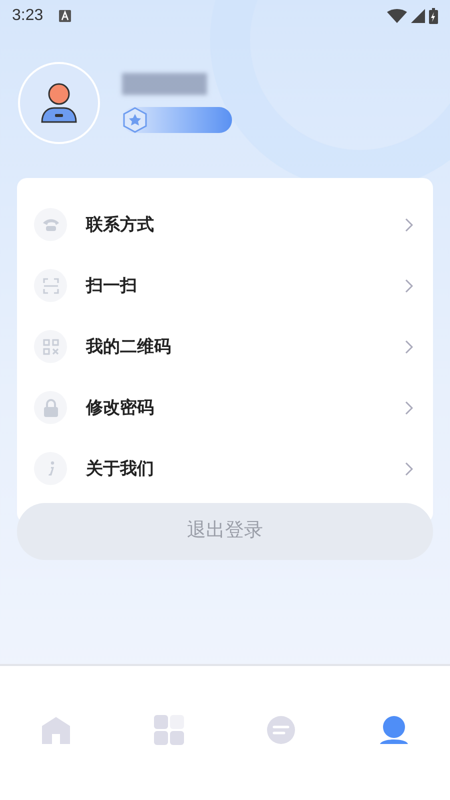  What do you see at coordinates (56, 730) in the screenshot?
I see `home-icon` at bounding box center [56, 730].